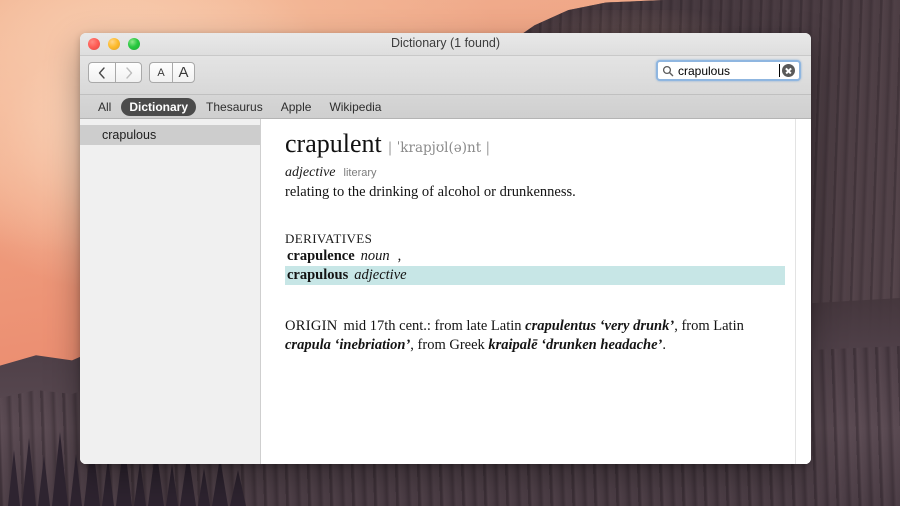 This screenshot has width=900, height=506. What do you see at coordinates (788, 70) in the screenshot?
I see `clear-search-icon` at bounding box center [788, 70].